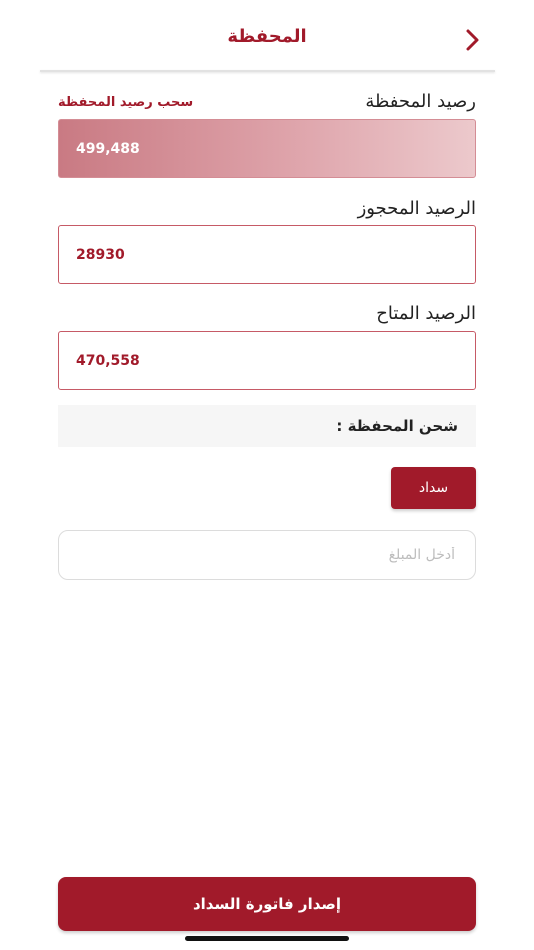 This screenshot has width=534, height=950. Describe the element at coordinates (267, 148) in the screenshot. I see `wallet-balance-field: 499,488` at that location.